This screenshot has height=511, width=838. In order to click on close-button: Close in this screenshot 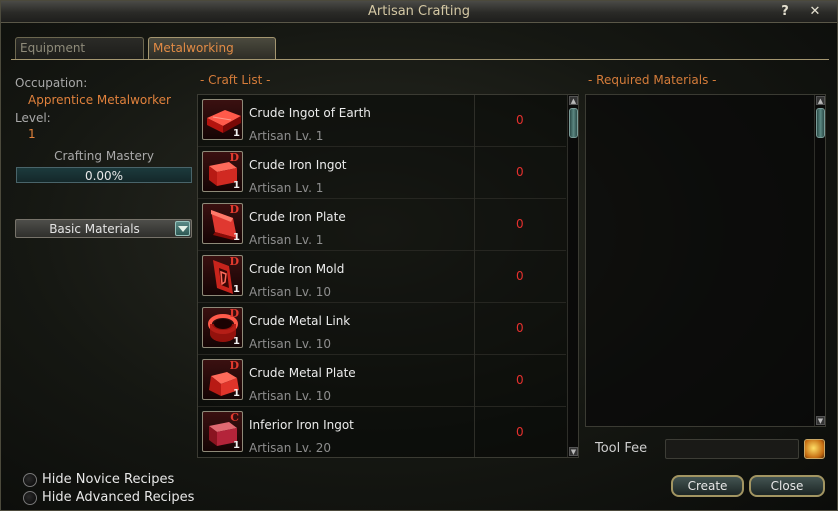, I will do `click(787, 486)`.